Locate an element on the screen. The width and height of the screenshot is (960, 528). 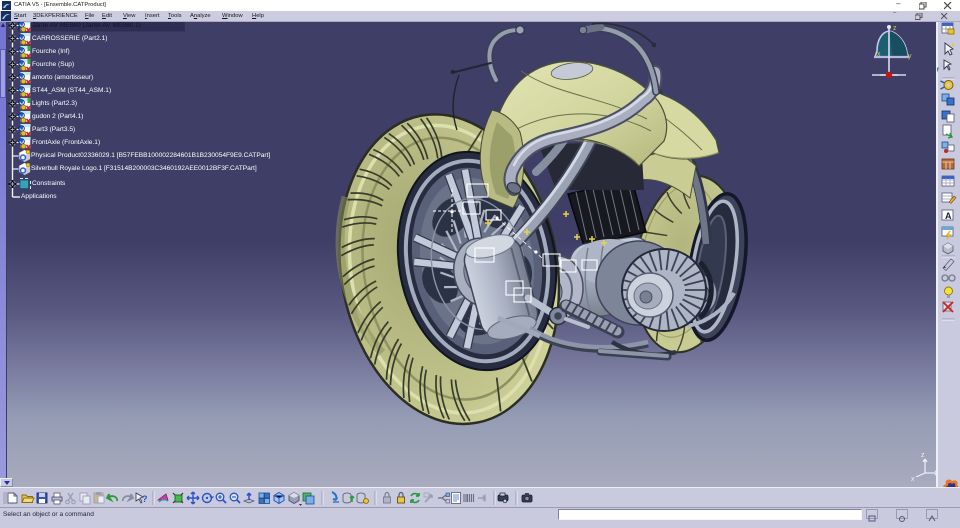
svg-text: y is located at coordinates (910, 56).